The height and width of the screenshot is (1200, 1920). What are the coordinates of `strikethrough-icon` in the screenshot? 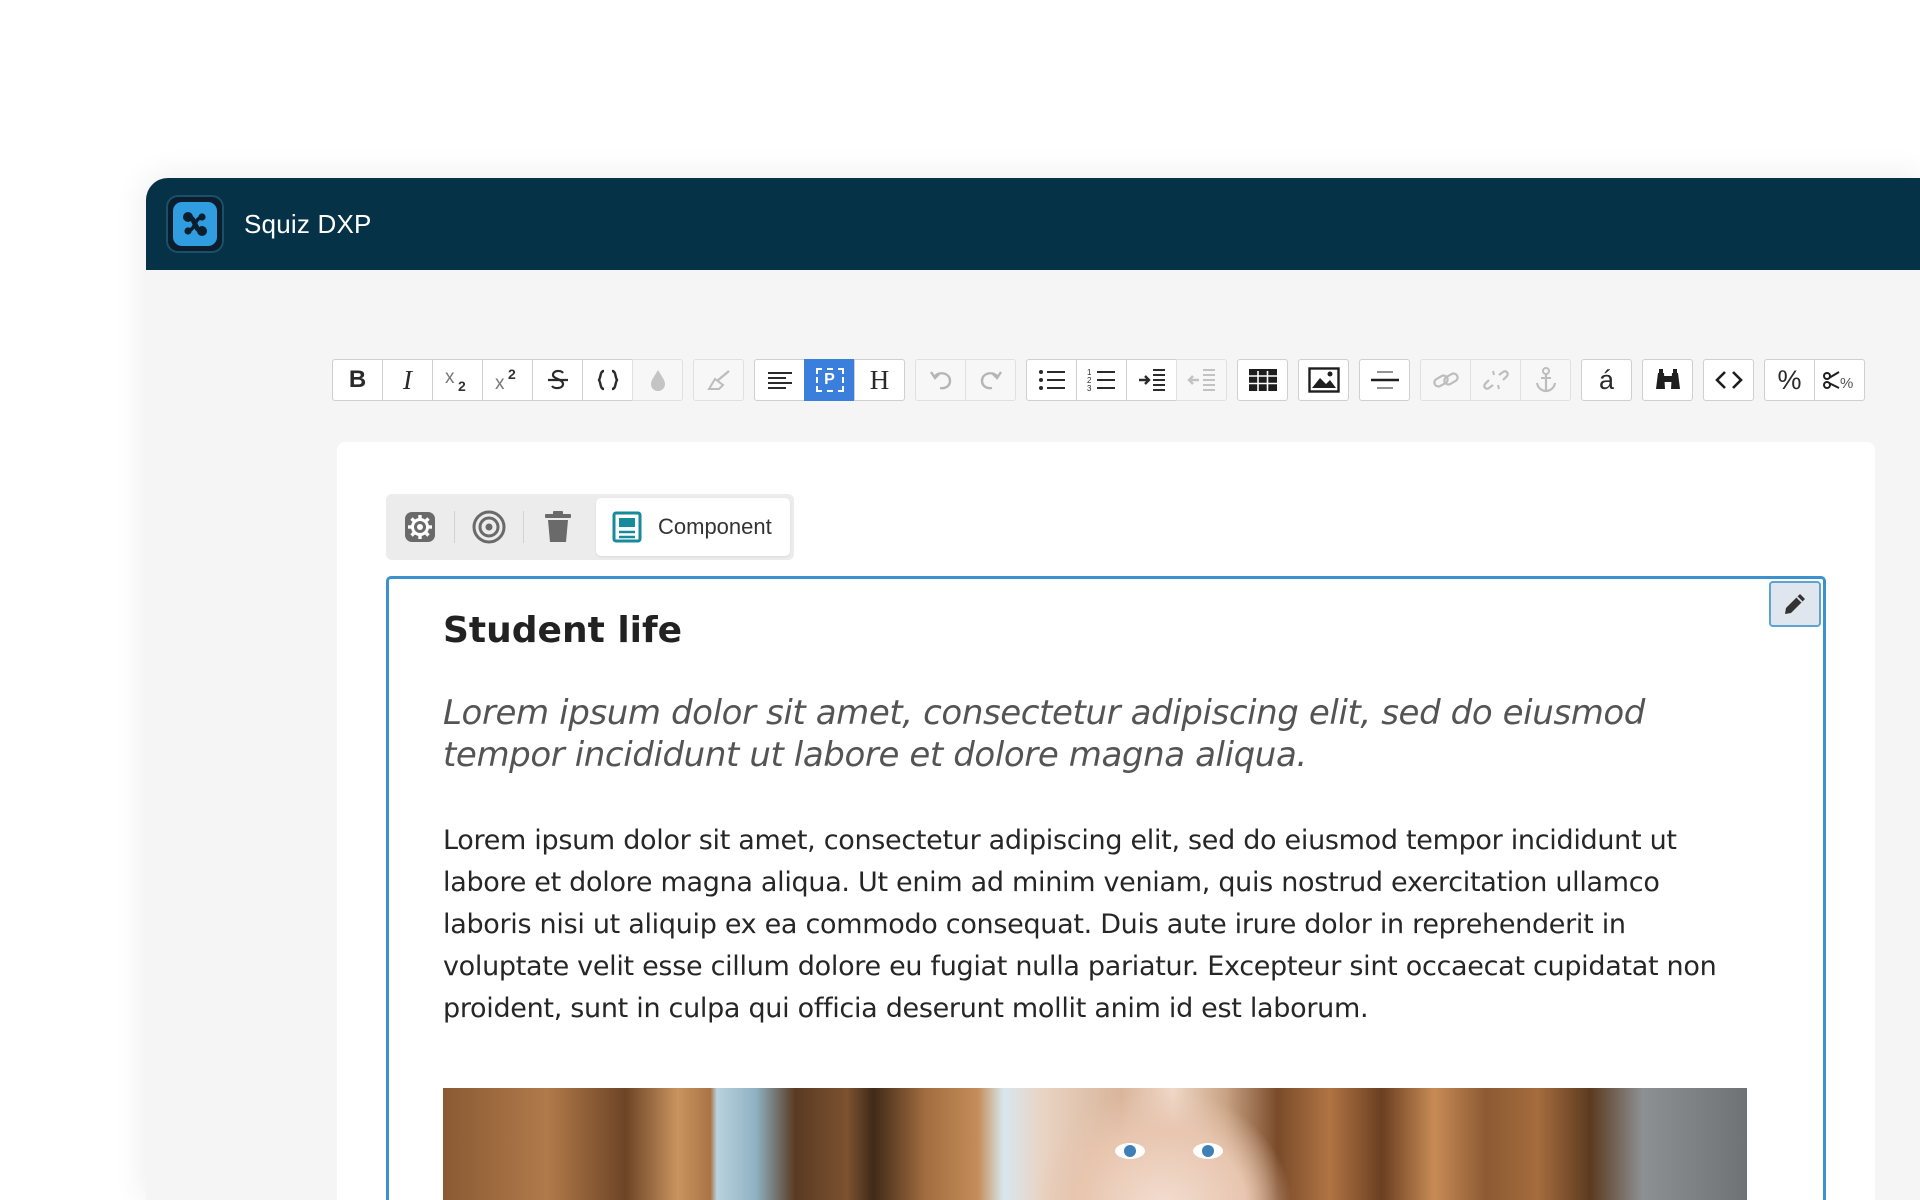 It's located at (557, 379).